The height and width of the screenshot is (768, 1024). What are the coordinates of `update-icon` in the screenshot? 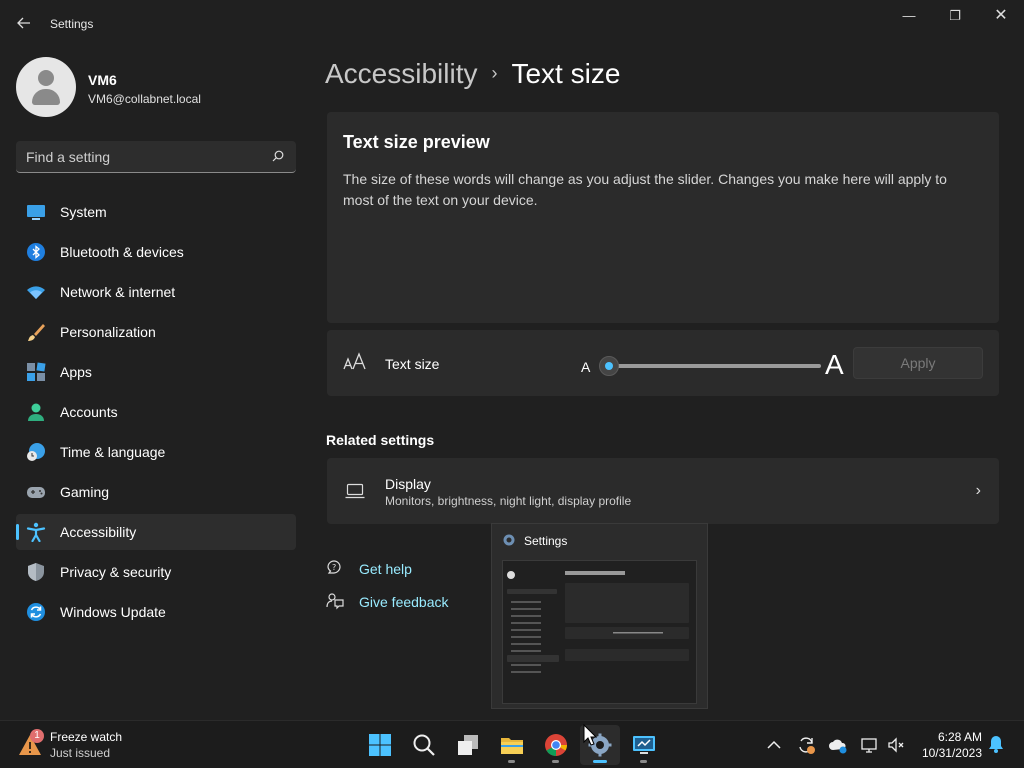 It's located at (36, 612).